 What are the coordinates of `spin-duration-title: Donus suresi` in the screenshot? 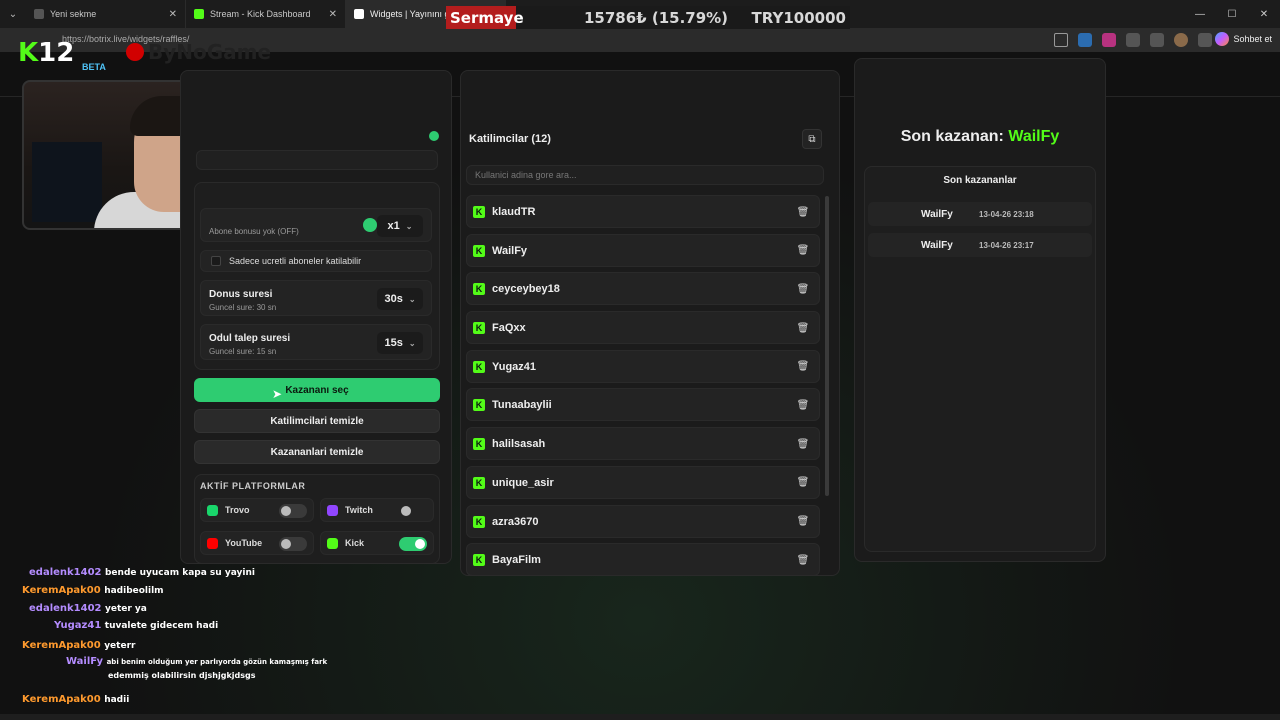 It's located at (241, 294).